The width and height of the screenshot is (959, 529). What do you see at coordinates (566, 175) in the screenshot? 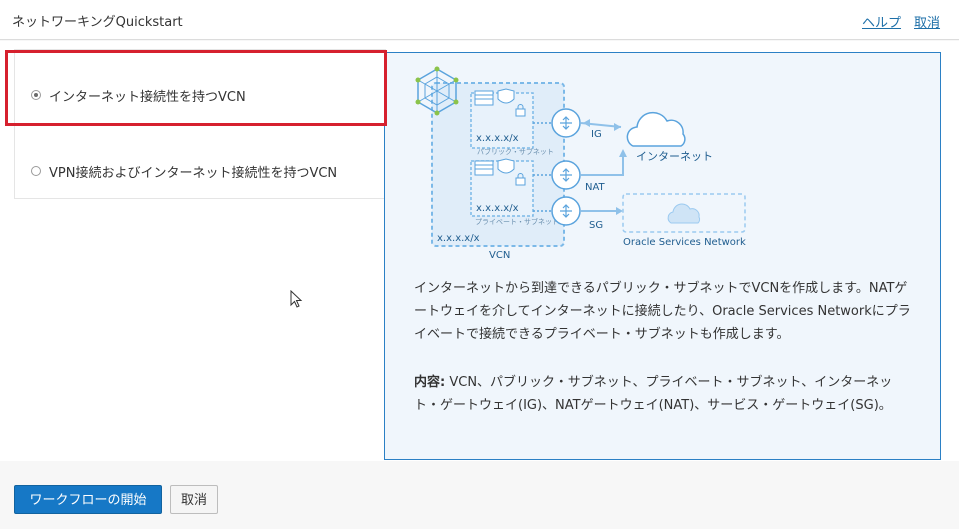
I see `nat-gateway-icon` at bounding box center [566, 175].